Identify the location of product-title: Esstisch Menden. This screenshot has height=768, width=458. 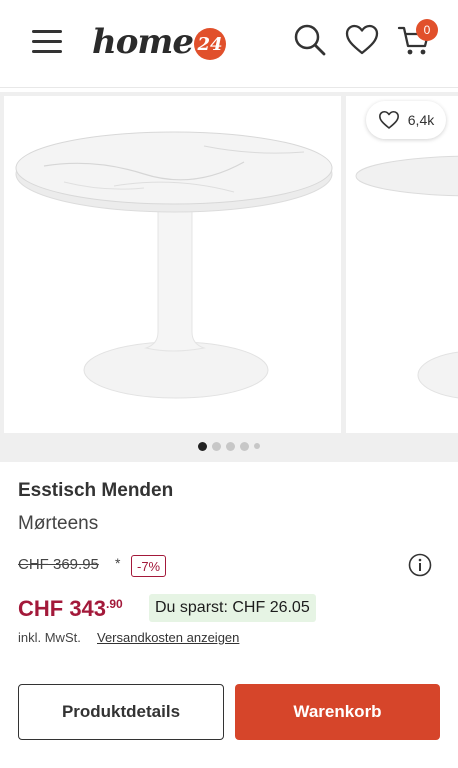
(96, 490).